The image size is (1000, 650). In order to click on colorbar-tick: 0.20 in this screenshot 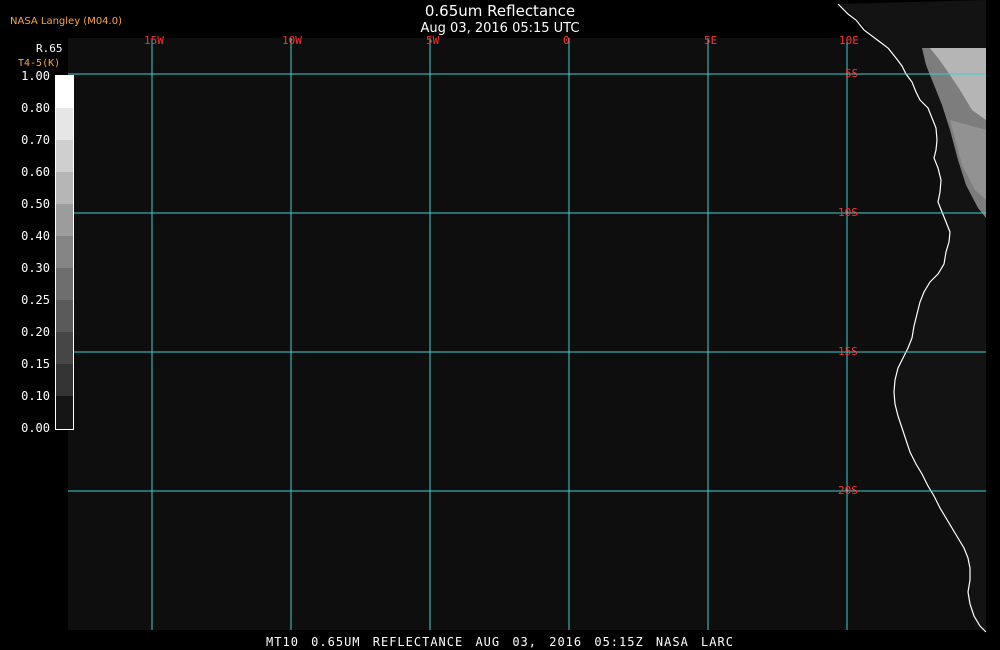, I will do `click(35, 332)`.